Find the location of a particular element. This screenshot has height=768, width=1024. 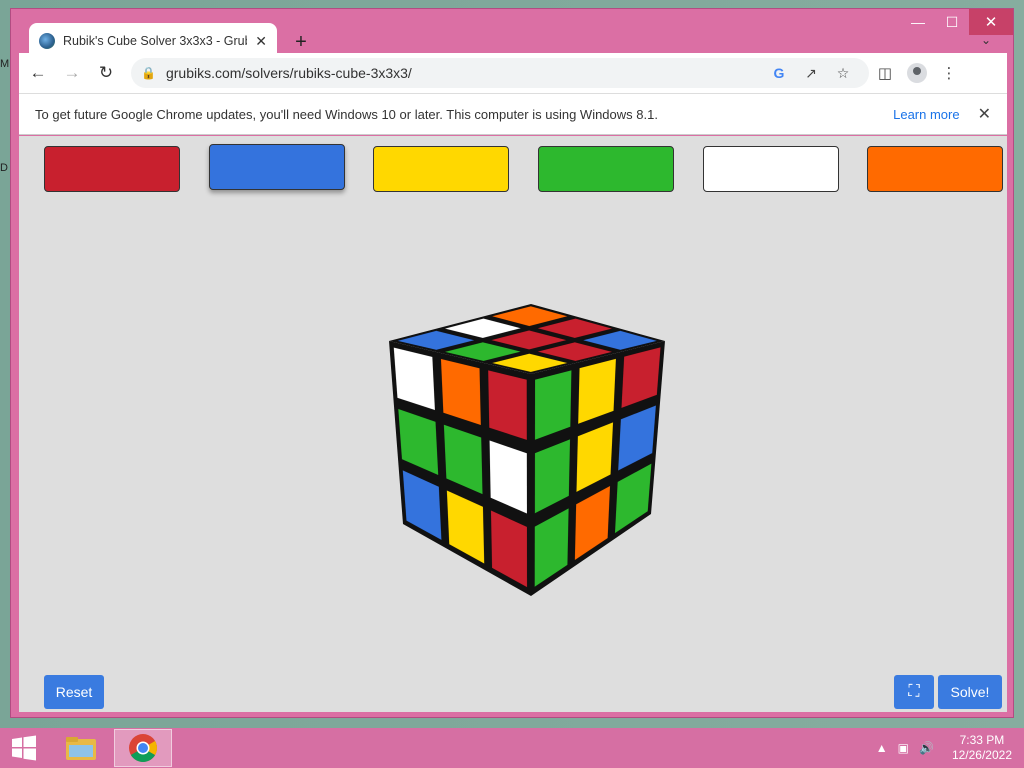

file-explorer-icon is located at coordinates (81, 748).